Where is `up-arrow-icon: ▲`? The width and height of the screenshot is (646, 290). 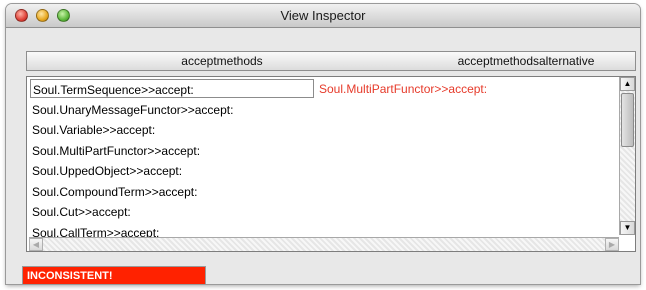
up-arrow-icon: ▲ is located at coordinates (627, 84).